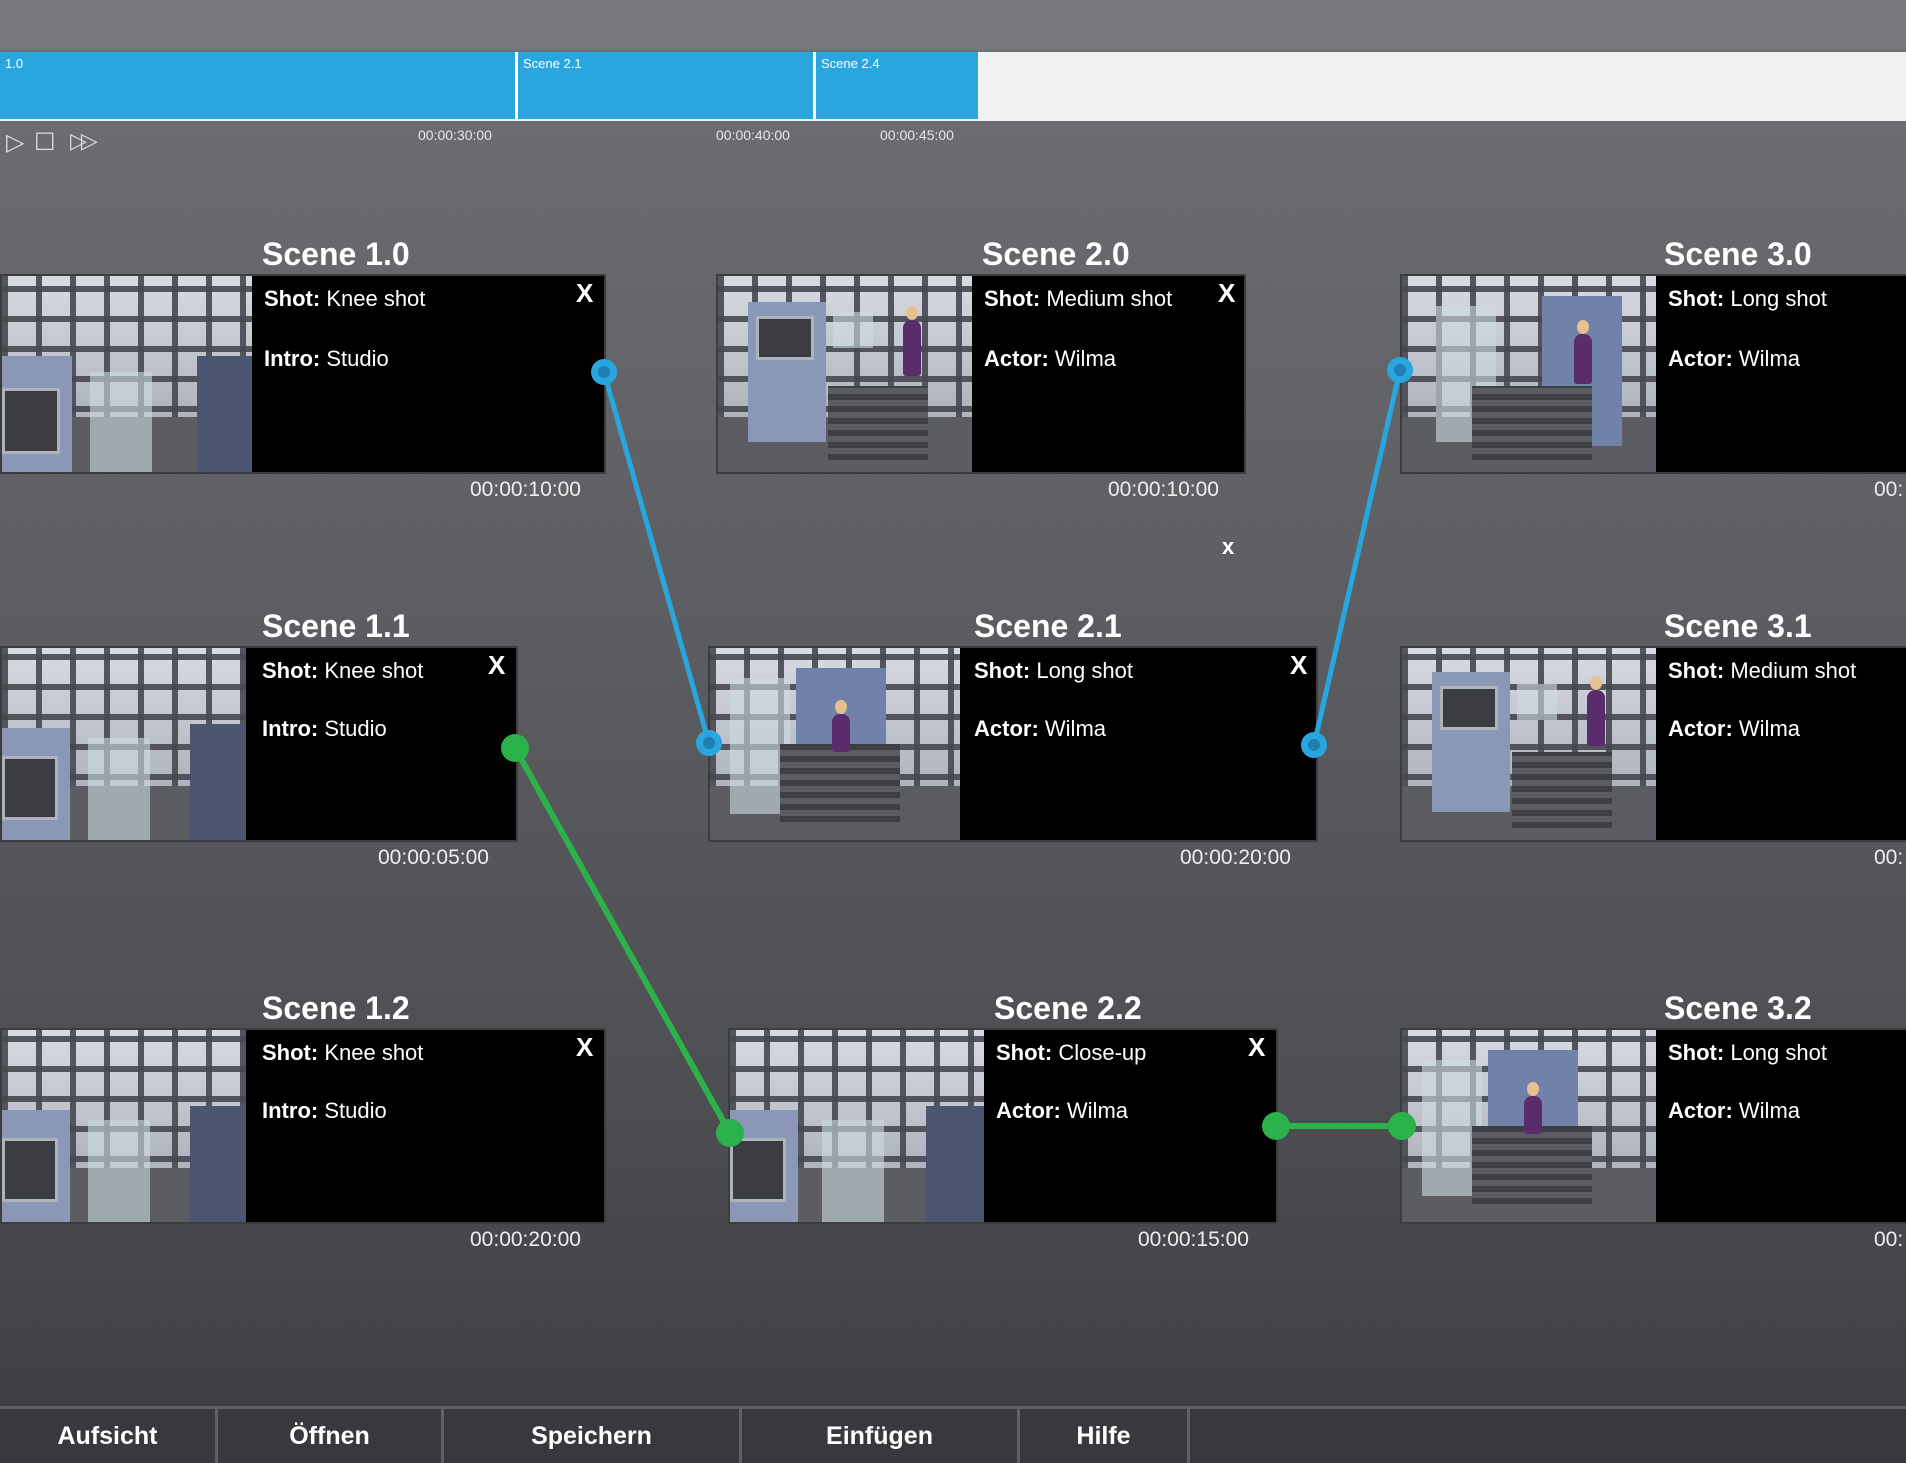  I want to click on play-icon: ▷, so click(15, 142).